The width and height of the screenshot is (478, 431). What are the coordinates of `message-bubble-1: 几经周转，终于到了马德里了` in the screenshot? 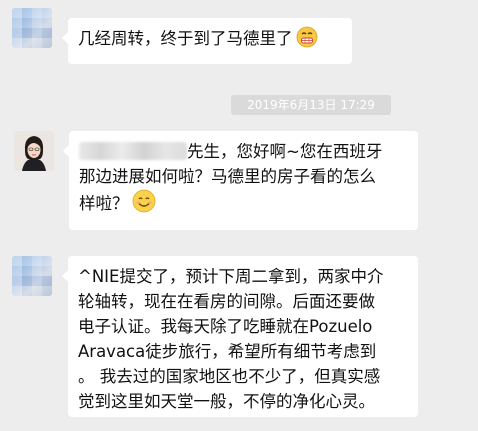 It's located at (207, 41).